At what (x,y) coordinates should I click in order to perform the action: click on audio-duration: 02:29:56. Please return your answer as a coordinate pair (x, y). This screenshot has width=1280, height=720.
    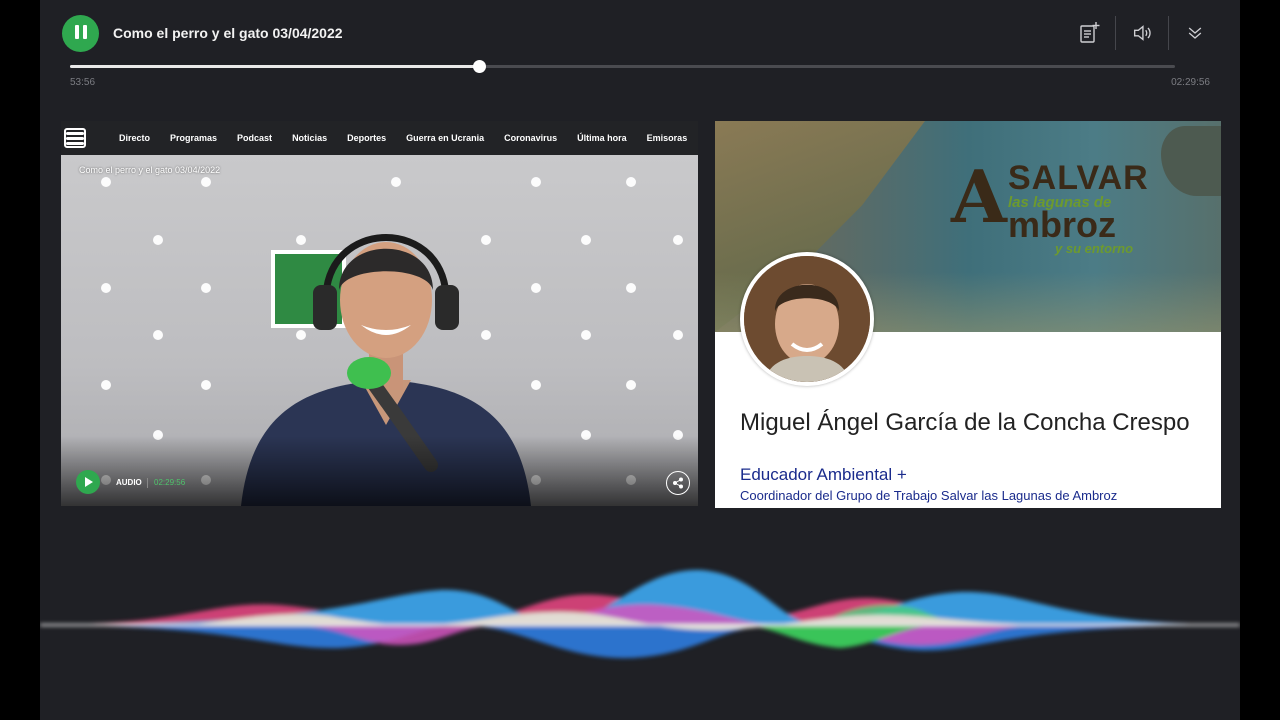
    Looking at the image, I should click on (170, 482).